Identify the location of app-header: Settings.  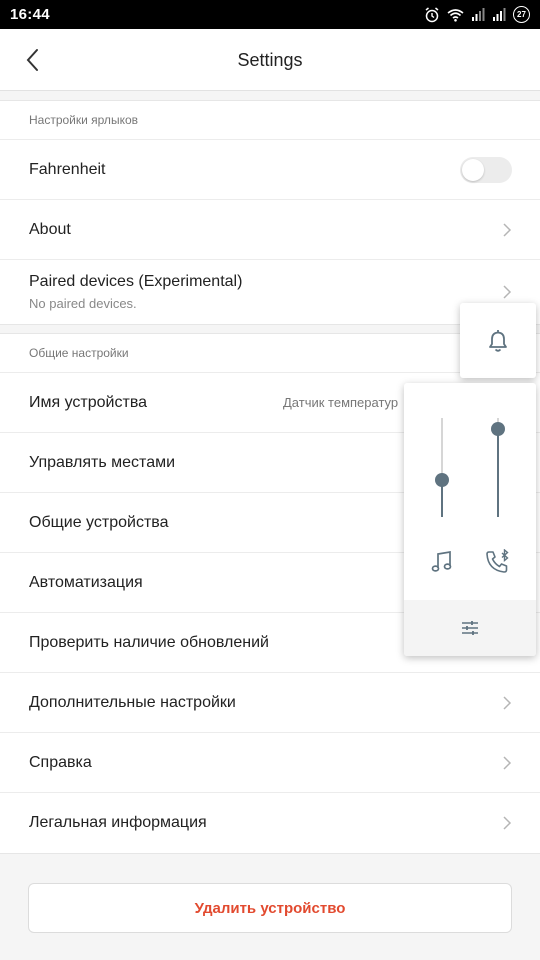
(270, 60).